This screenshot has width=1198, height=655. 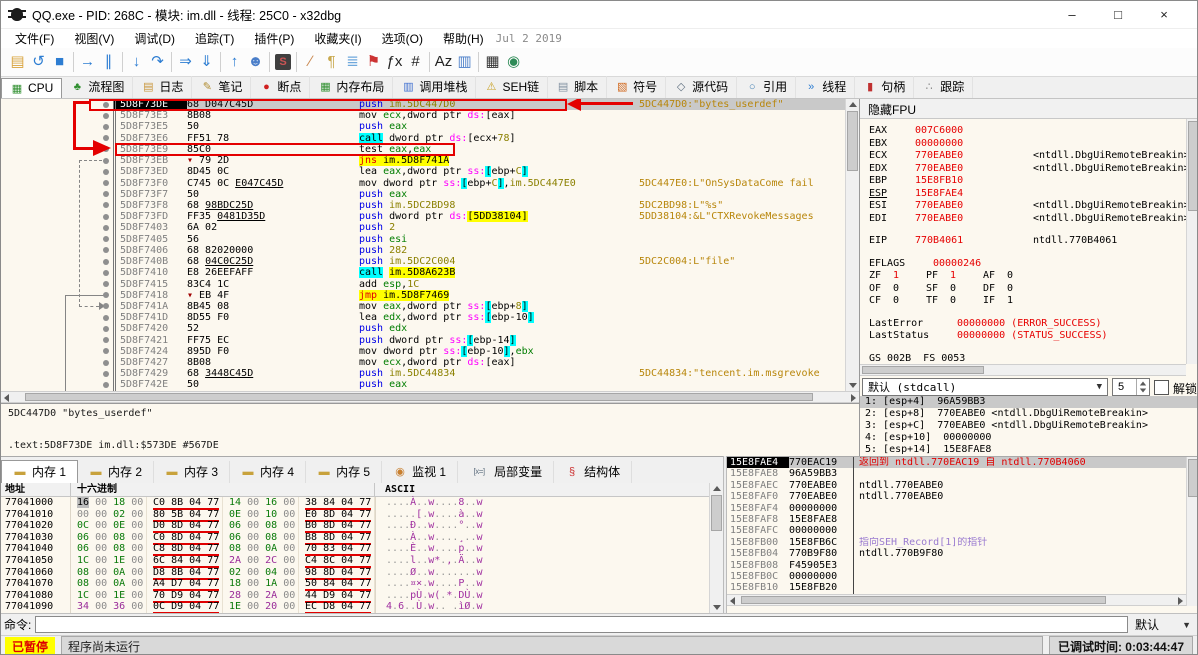 I want to click on stack-comment-cell: ntdll.770EABE0, so click(x=1019, y=485).